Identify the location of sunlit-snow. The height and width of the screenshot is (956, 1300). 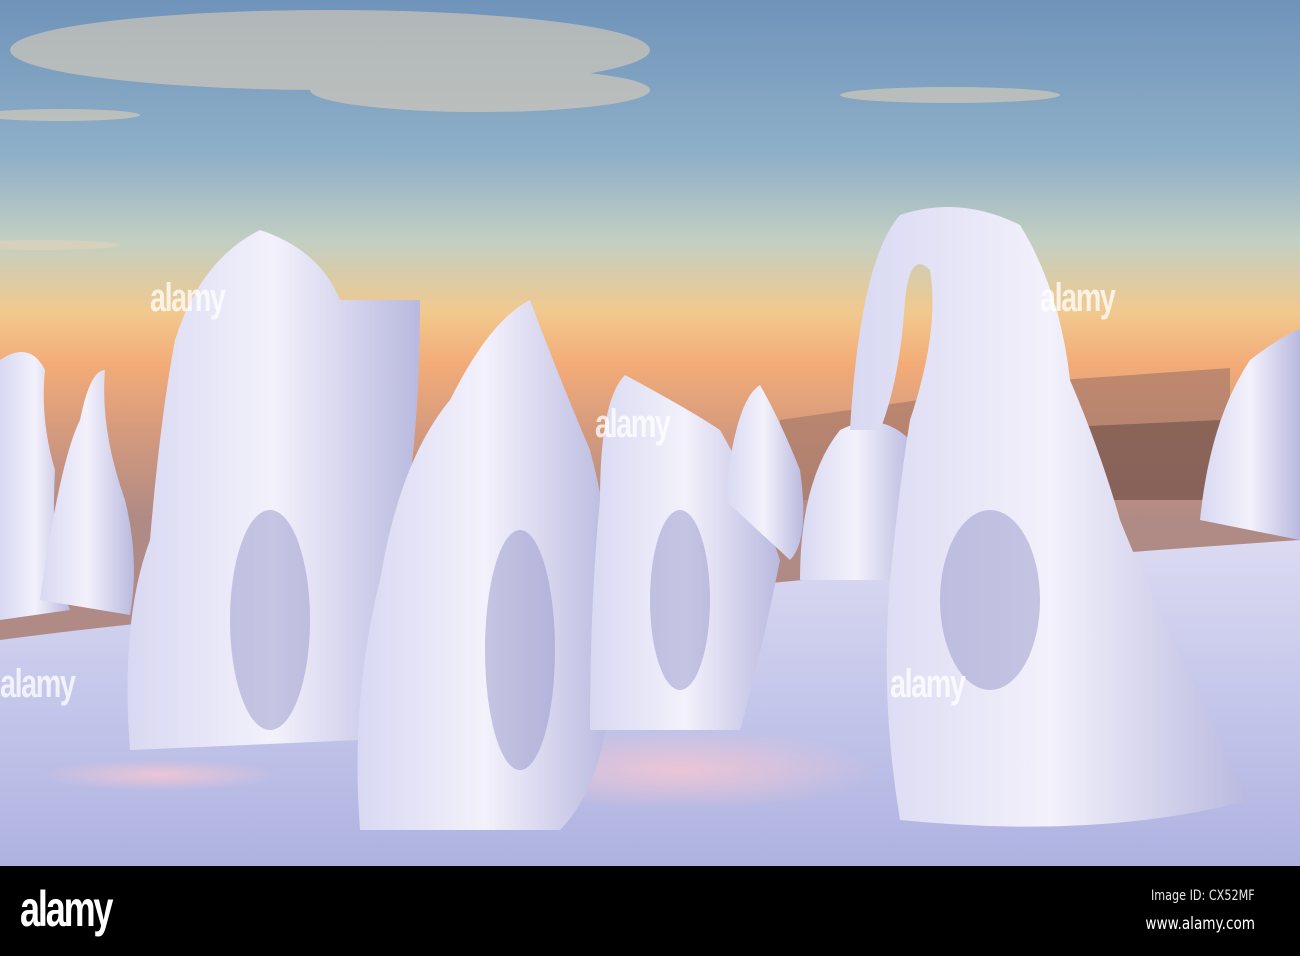
(160, 775).